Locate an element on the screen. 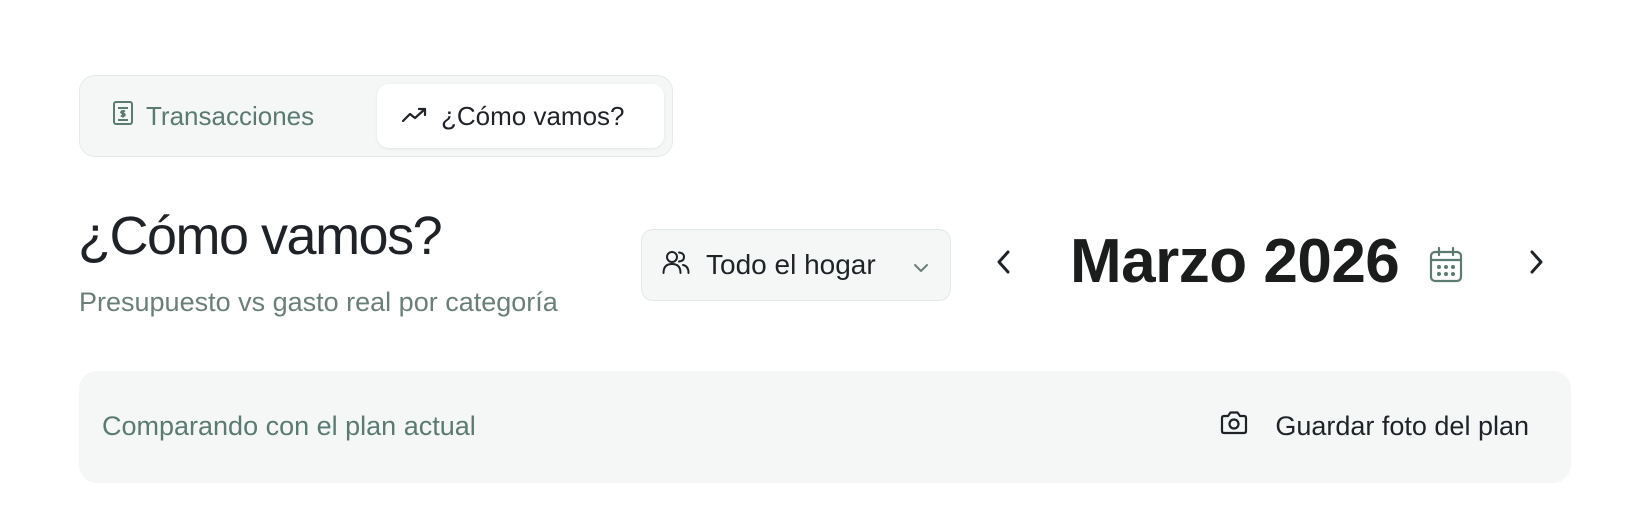 This screenshot has width=1644, height=524. save-plan-snapshot-button: Guardar foto del plan is located at coordinates (1374, 426).